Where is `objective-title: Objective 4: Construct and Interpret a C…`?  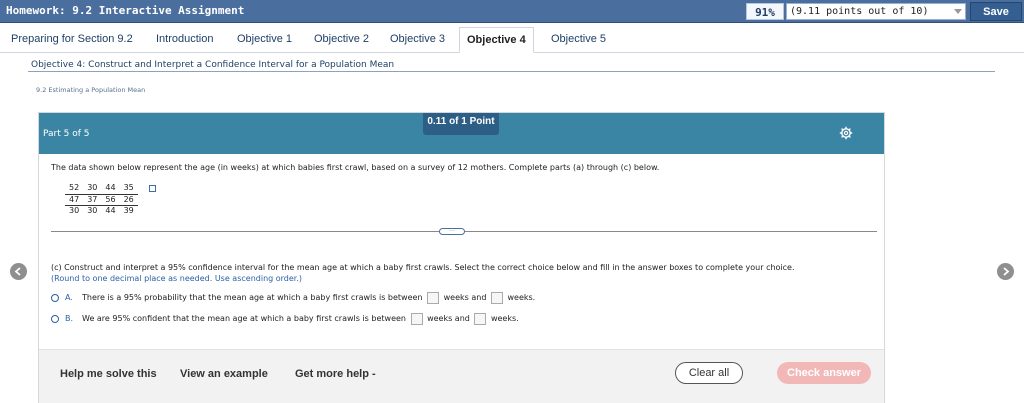 objective-title: Objective 4: Construct and Interpret a C… is located at coordinates (213, 65).